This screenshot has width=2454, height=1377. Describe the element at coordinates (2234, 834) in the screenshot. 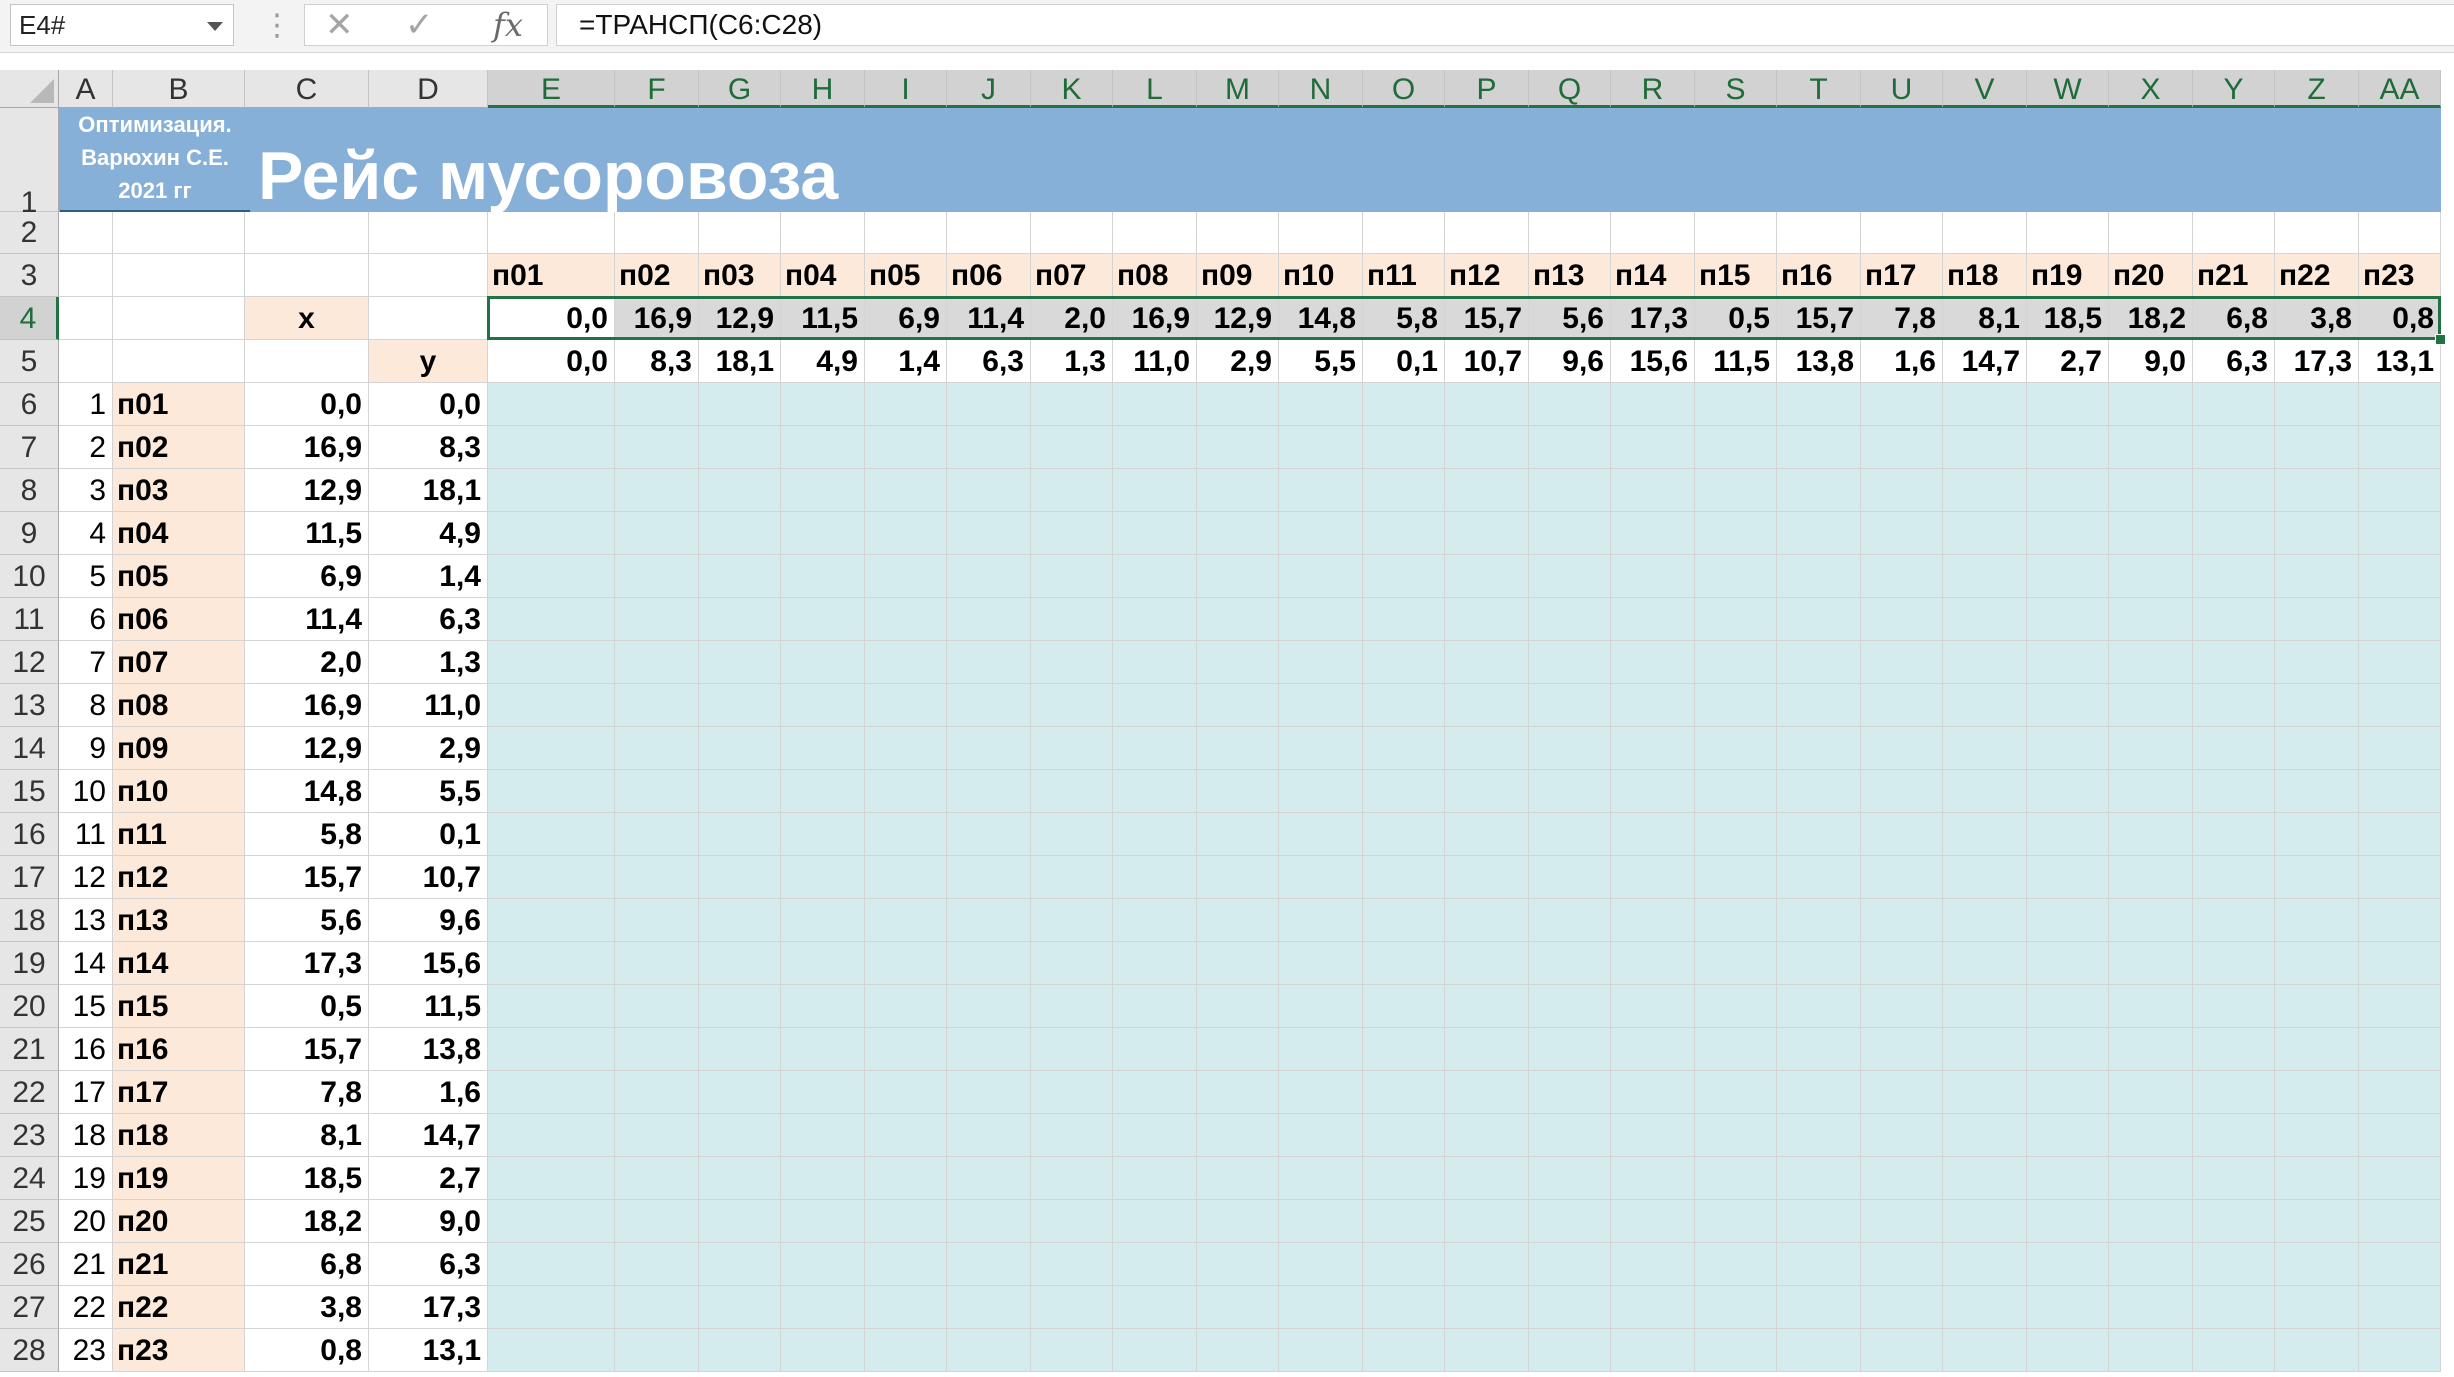

I see `cell-y16` at that location.